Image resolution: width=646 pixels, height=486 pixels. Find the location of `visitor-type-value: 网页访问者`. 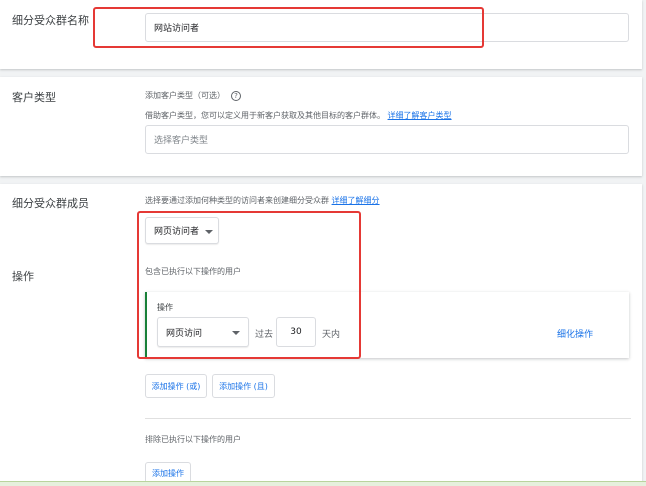

visitor-type-value: 网页访问者 is located at coordinates (177, 232).